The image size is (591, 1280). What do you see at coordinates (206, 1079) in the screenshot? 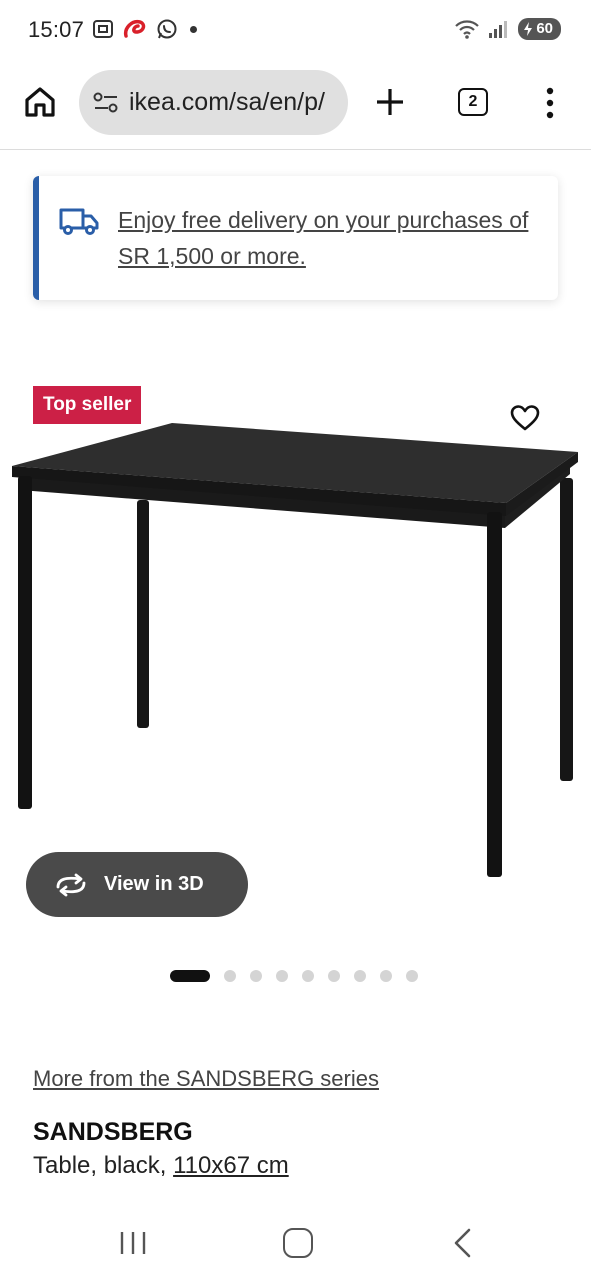
I see `series-link: More from the SANDSBERG series` at bounding box center [206, 1079].